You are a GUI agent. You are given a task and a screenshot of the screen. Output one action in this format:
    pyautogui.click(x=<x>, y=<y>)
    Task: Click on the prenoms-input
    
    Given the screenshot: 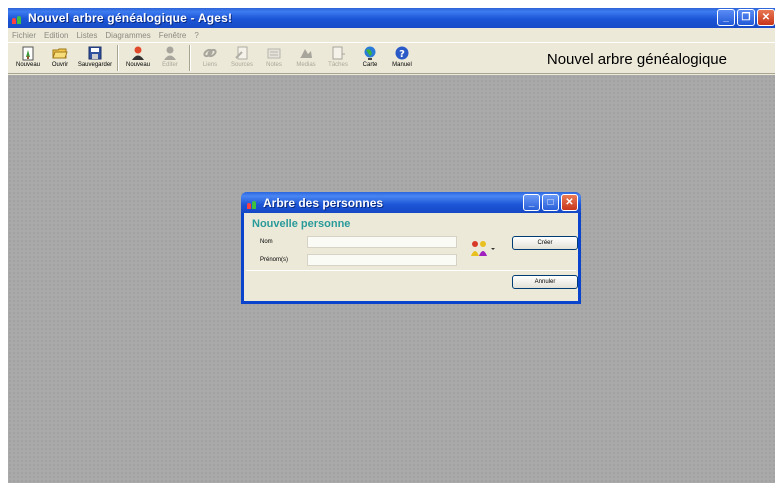 What is the action you would take?
    pyautogui.click(x=382, y=260)
    